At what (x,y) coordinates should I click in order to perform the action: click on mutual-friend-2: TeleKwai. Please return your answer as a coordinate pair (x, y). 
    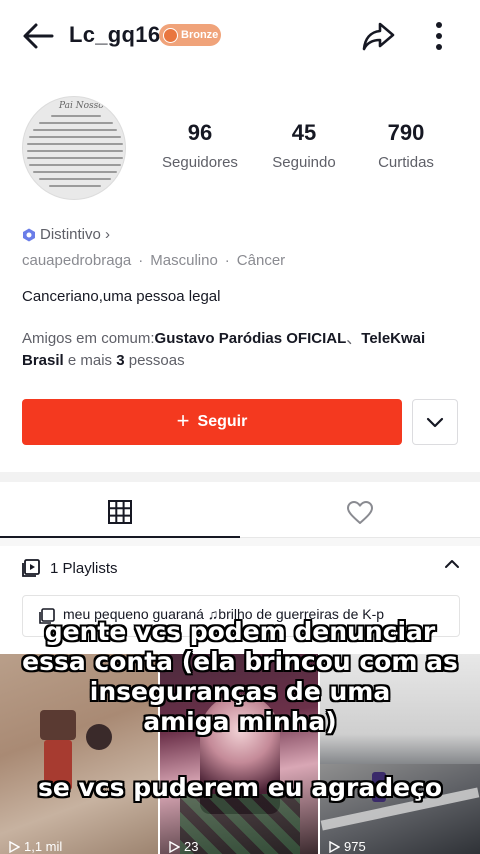
    Looking at the image, I should click on (393, 338).